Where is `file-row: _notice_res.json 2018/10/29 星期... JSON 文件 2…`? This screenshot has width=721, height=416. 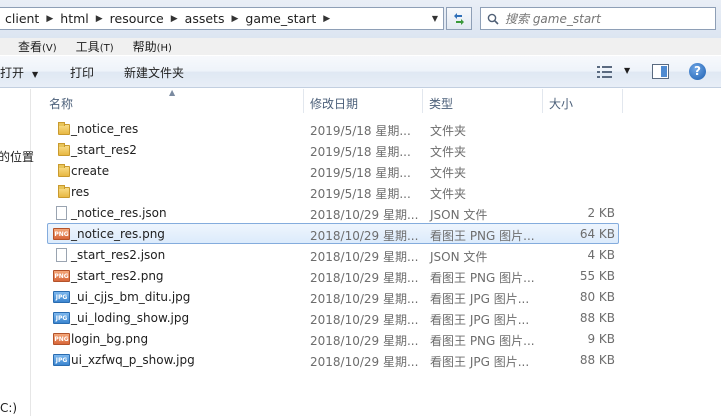 file-row: _notice_res.json 2018/10/29 星期... JSON 文件 2… is located at coordinates (333, 212).